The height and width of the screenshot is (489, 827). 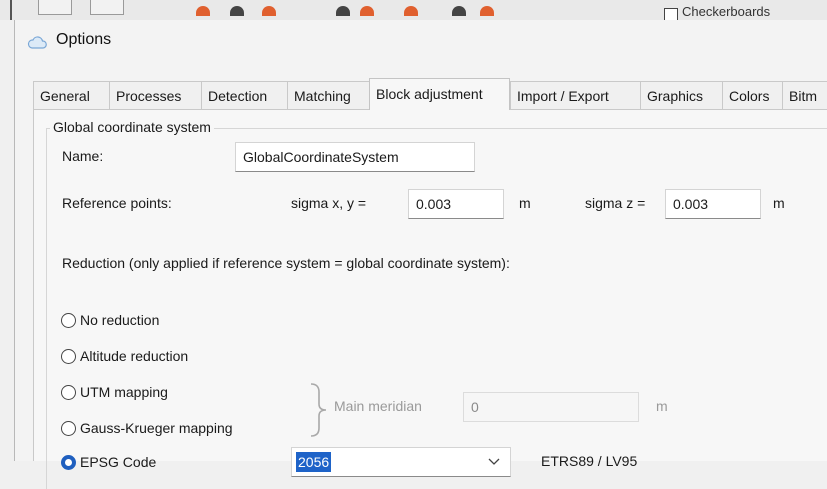 What do you see at coordinates (322, 96) in the screenshot?
I see `tab-label: Matching` at bounding box center [322, 96].